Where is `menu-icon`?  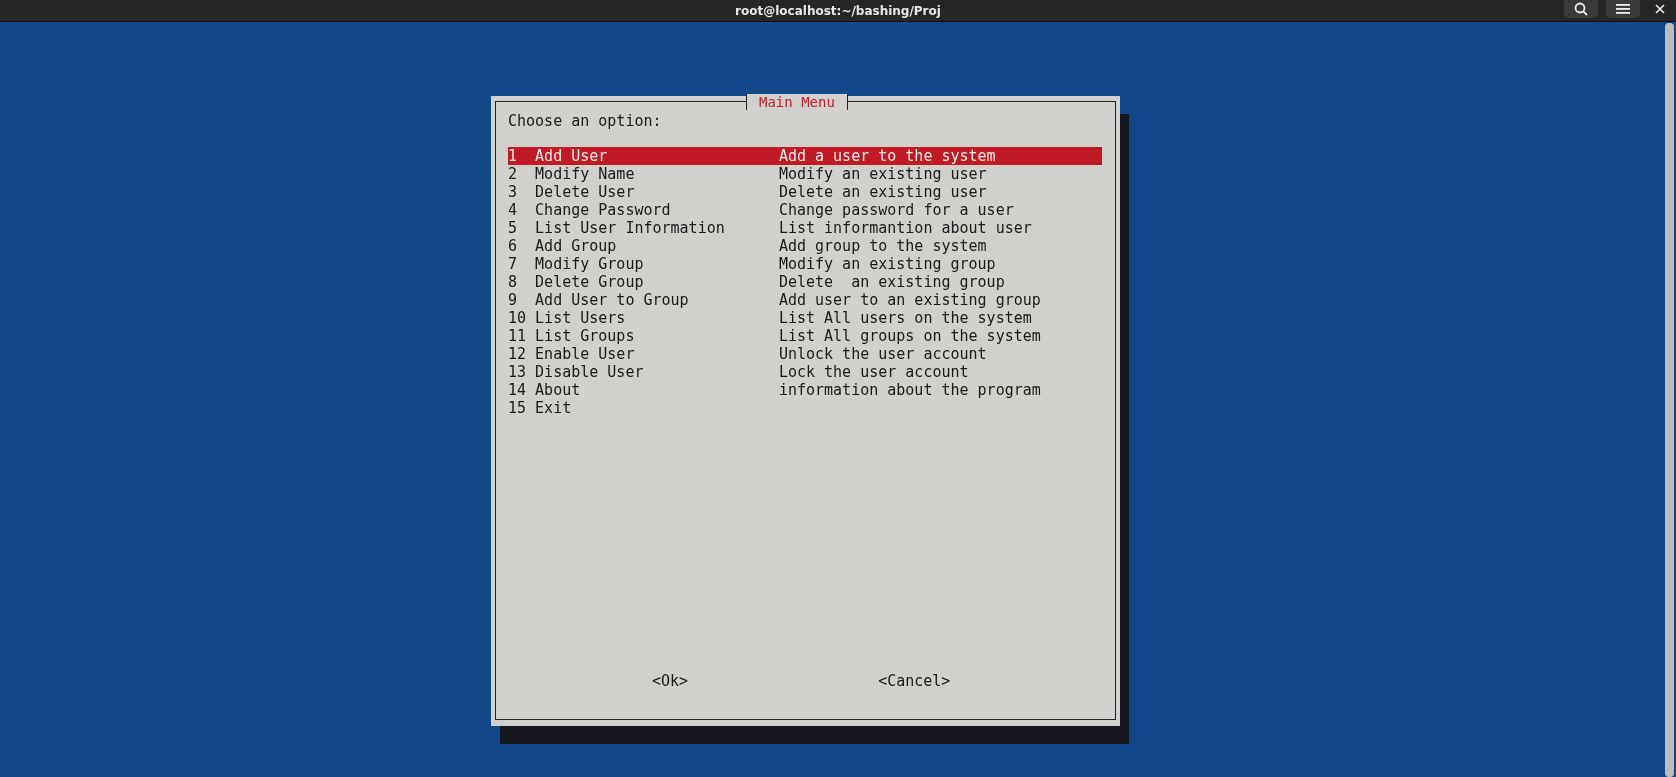 menu-icon is located at coordinates (1623, 9).